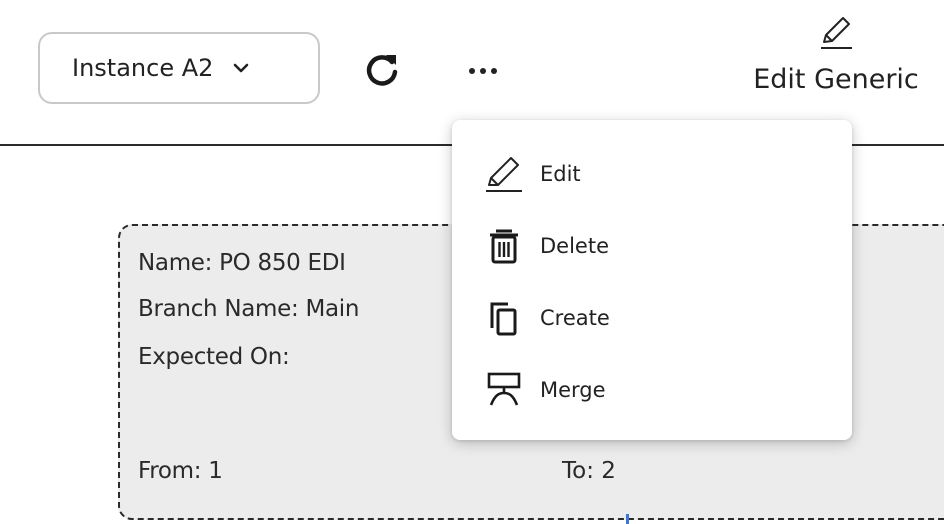 This screenshot has width=944, height=524. Describe the element at coordinates (573, 390) in the screenshot. I see `menu-item-label: Merge` at that location.